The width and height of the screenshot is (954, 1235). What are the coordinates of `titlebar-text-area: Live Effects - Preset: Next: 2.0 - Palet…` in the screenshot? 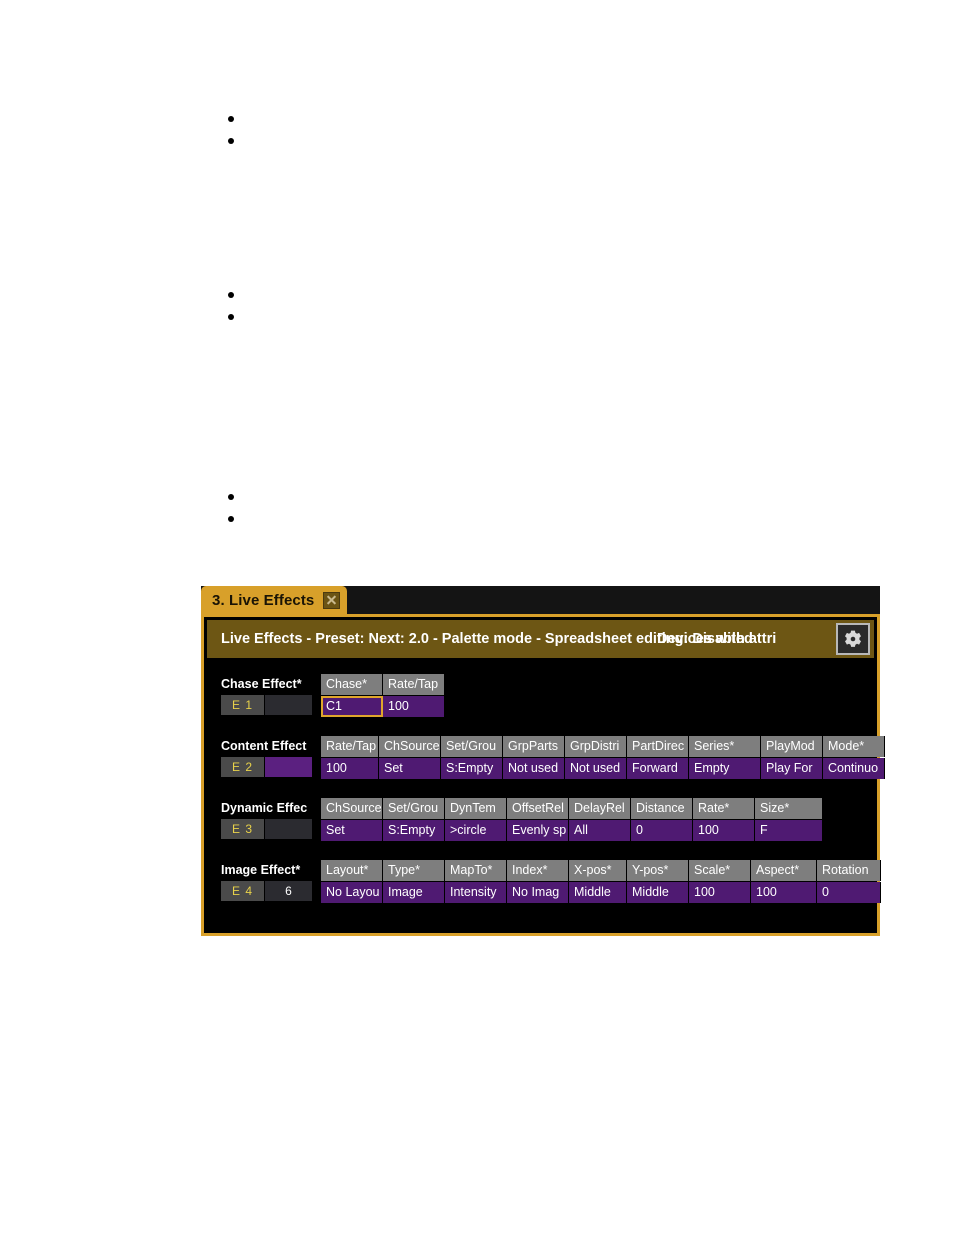 It's located at (521, 639).